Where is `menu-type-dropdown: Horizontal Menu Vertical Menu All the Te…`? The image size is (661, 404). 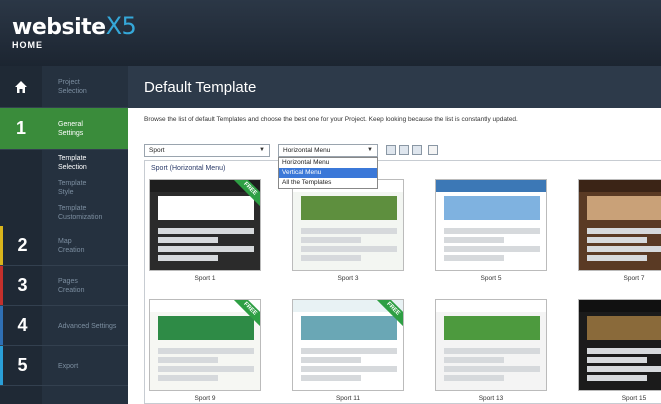 menu-type-dropdown: Horizontal Menu Vertical Menu All the Te… is located at coordinates (328, 173).